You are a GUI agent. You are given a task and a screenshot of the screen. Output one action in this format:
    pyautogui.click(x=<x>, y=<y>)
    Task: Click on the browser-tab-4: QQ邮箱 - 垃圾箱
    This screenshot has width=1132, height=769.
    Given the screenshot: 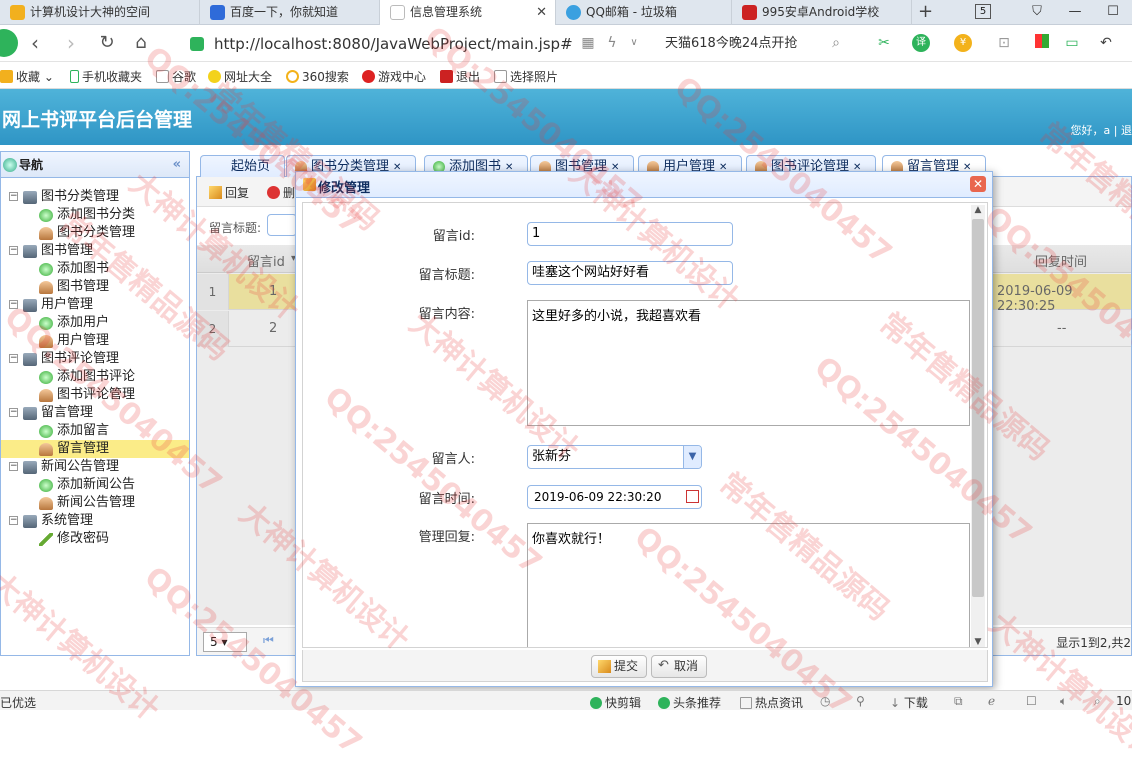 What is the action you would take?
    pyautogui.click(x=644, y=12)
    